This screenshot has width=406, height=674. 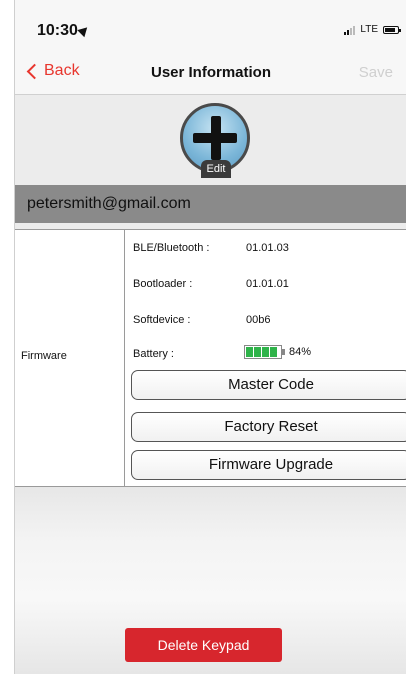 What do you see at coordinates (369, 29) in the screenshot?
I see `network-label: LTE` at bounding box center [369, 29].